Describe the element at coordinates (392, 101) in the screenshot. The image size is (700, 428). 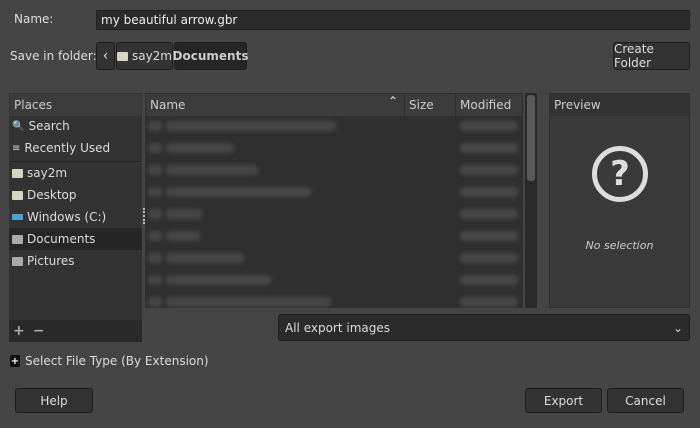
I see `sort-ascending-icon: ⌃` at that location.